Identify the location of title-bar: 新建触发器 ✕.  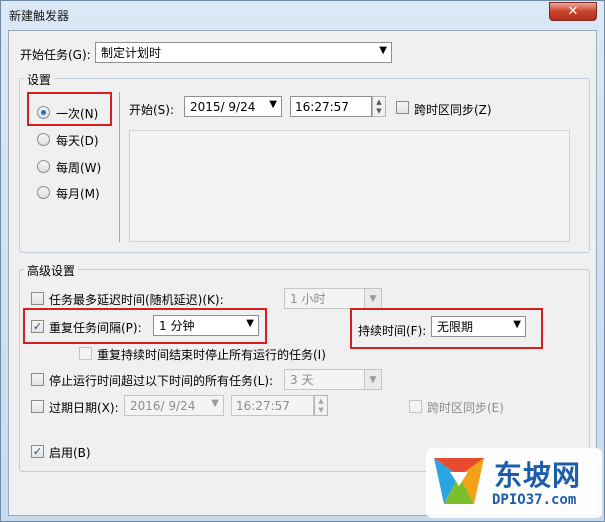
(302, 15).